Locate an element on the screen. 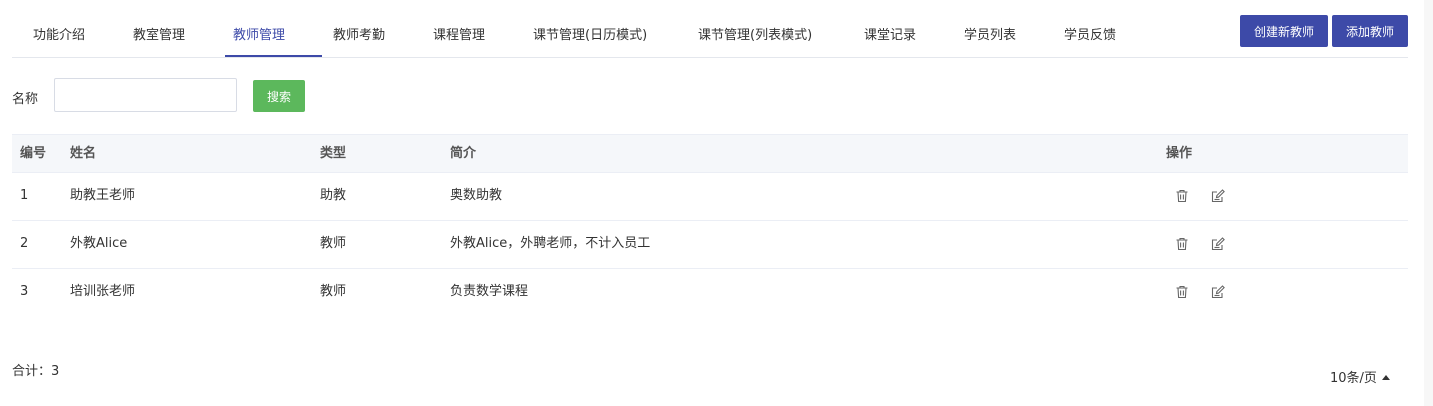 This screenshot has height=406, width=1433. table-row: 1 助教王老师 助教 奥数助教 is located at coordinates (710, 197).